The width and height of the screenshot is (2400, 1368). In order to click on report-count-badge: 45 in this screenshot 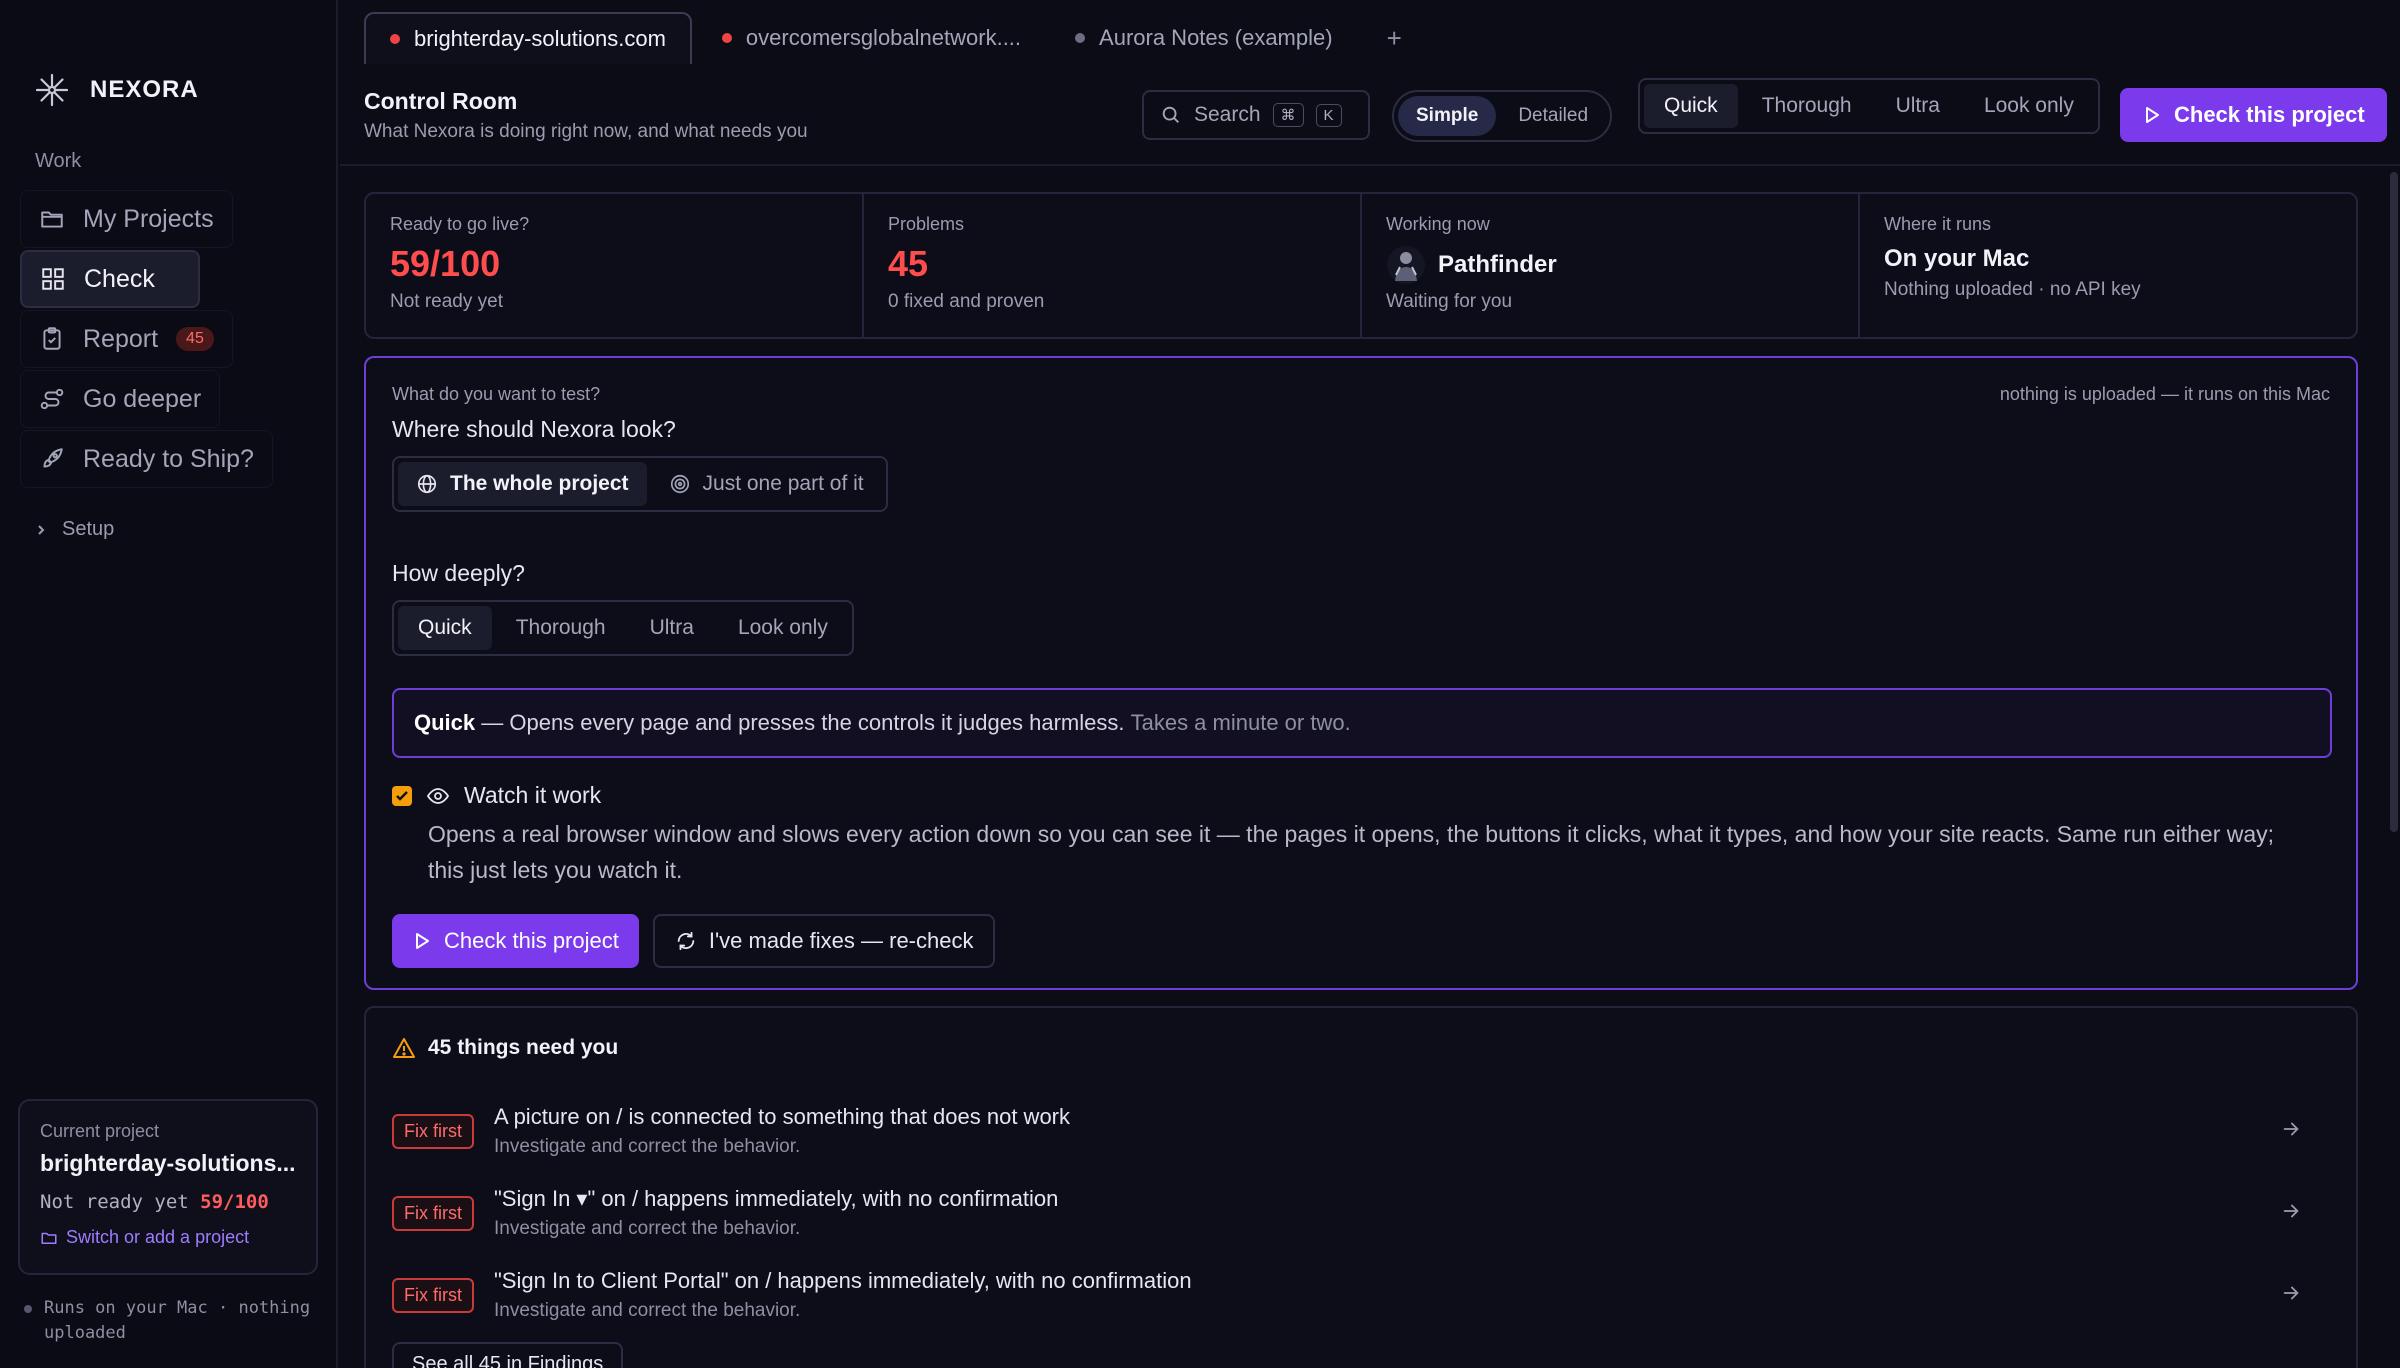, I will do `click(195, 339)`.